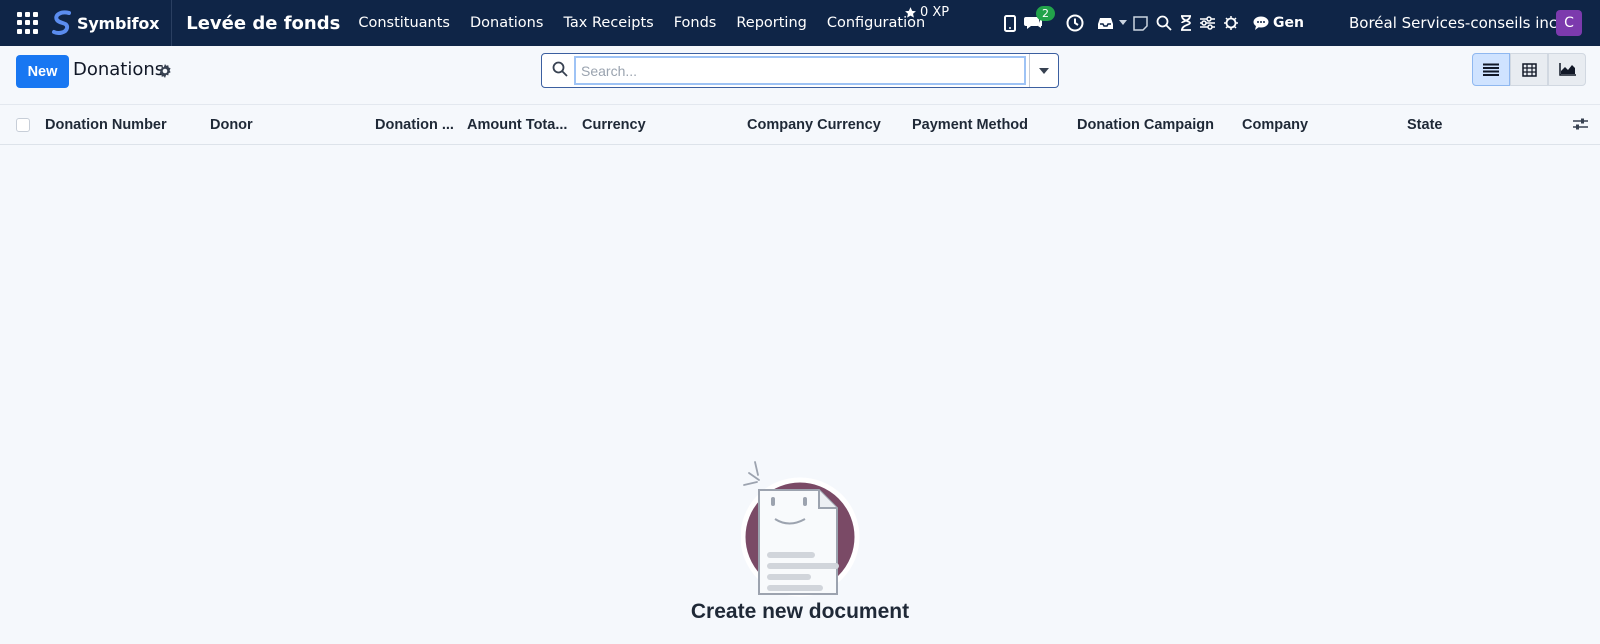 The image size is (1600, 644). What do you see at coordinates (987, 125) in the screenshot?
I see `column-payment-method: Payment Method` at bounding box center [987, 125].